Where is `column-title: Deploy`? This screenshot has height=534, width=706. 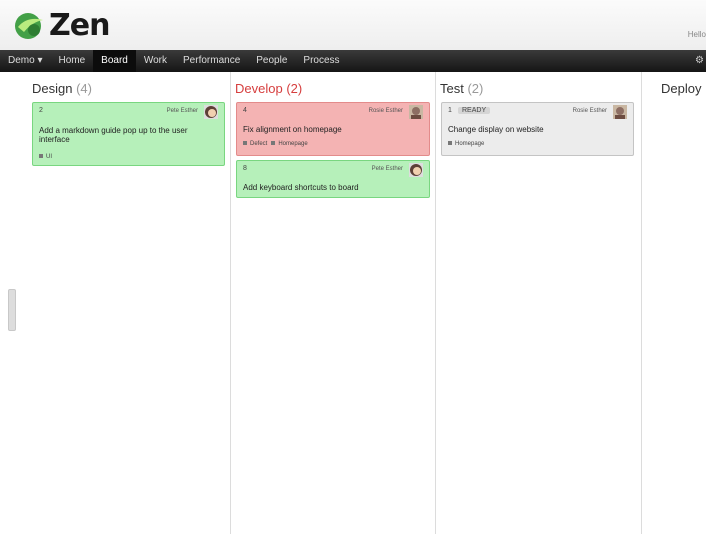 column-title: Deploy is located at coordinates (681, 88).